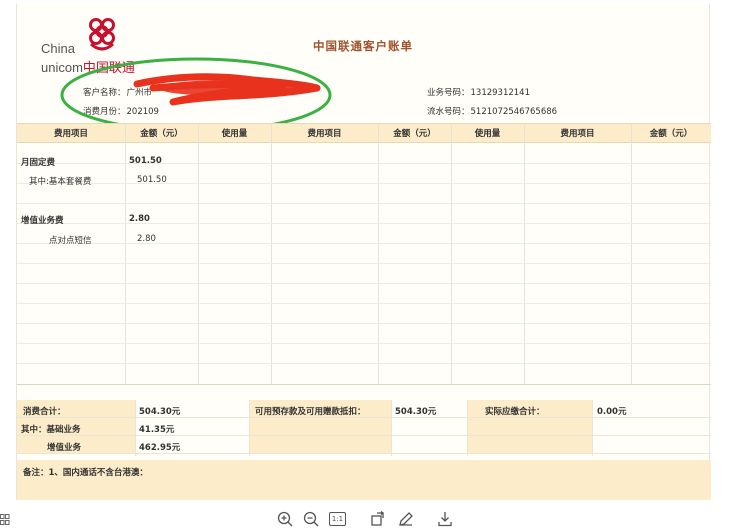  I want to click on zoom-in-icon, so click(285, 519).